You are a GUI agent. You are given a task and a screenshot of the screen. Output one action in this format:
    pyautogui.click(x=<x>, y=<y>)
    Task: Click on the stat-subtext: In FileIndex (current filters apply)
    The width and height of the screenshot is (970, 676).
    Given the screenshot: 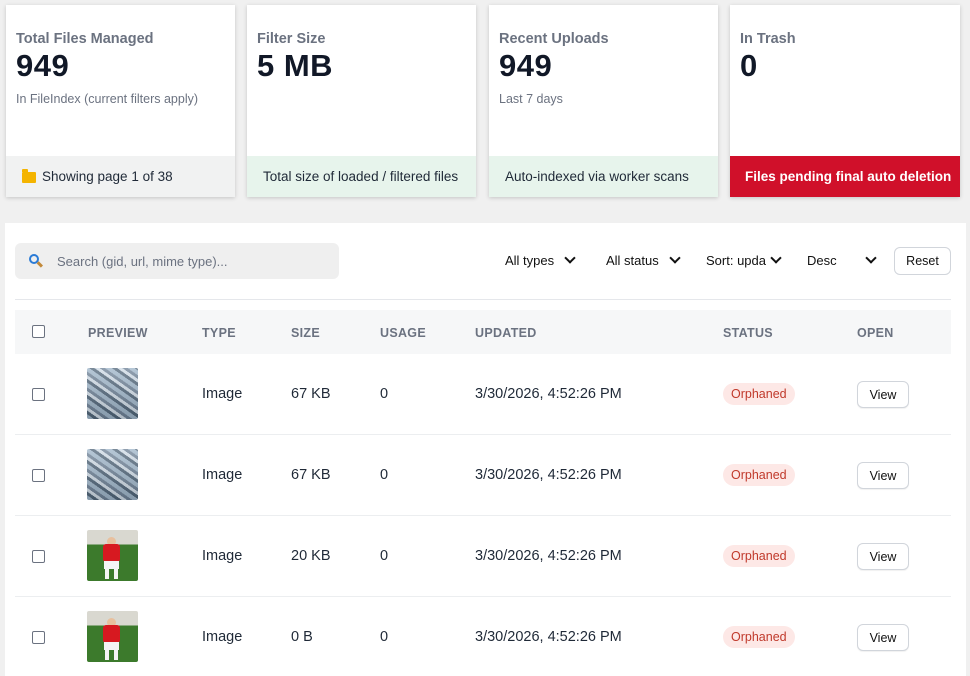 What is the action you would take?
    pyautogui.click(x=107, y=99)
    